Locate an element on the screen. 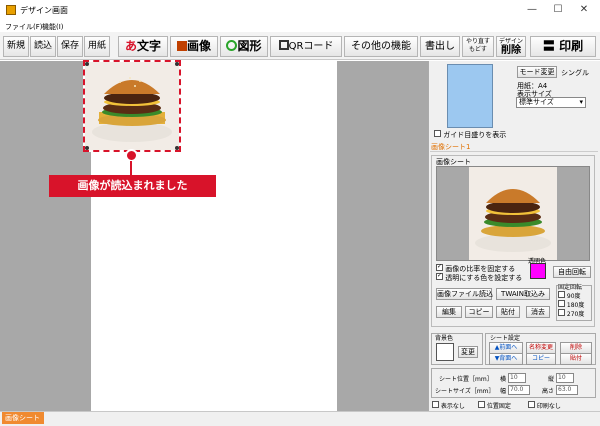  edit-button: 編集 is located at coordinates (449, 312).